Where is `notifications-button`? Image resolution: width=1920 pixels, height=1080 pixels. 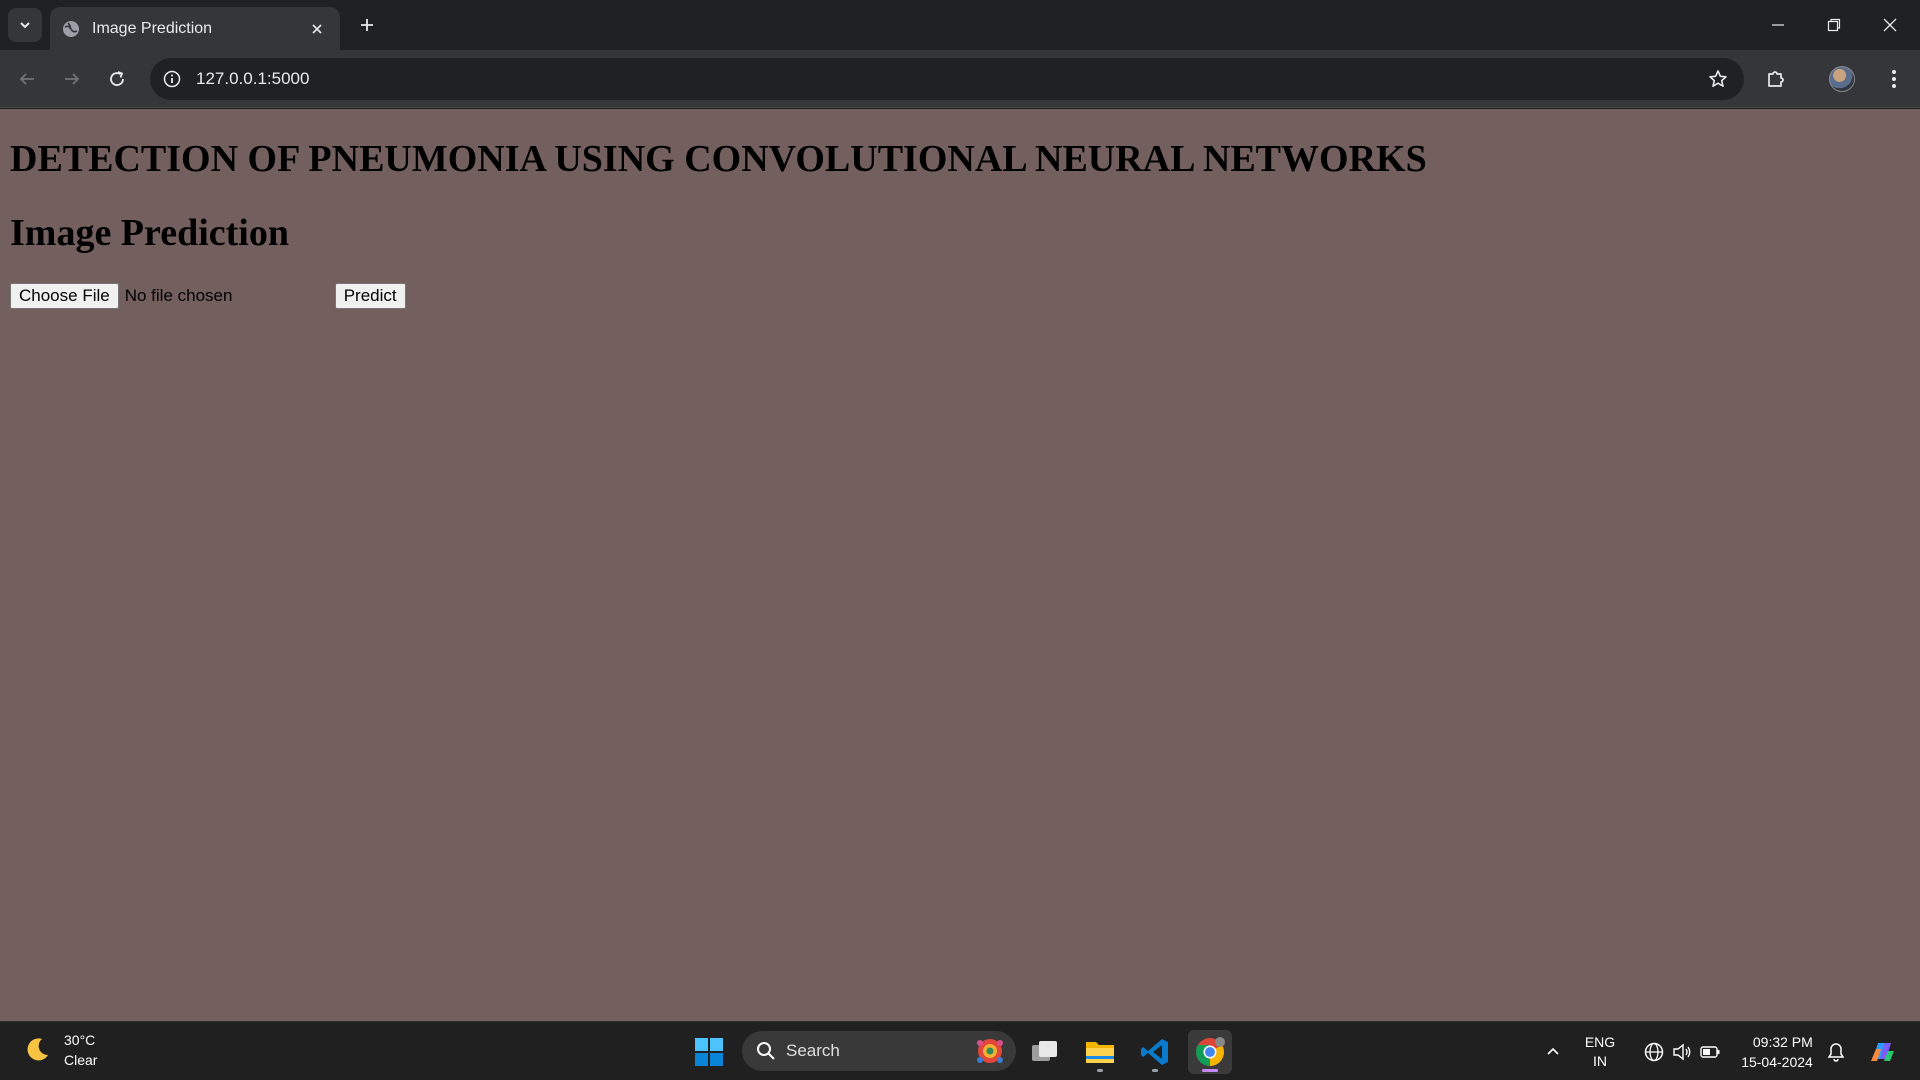
notifications-button is located at coordinates (1836, 1051).